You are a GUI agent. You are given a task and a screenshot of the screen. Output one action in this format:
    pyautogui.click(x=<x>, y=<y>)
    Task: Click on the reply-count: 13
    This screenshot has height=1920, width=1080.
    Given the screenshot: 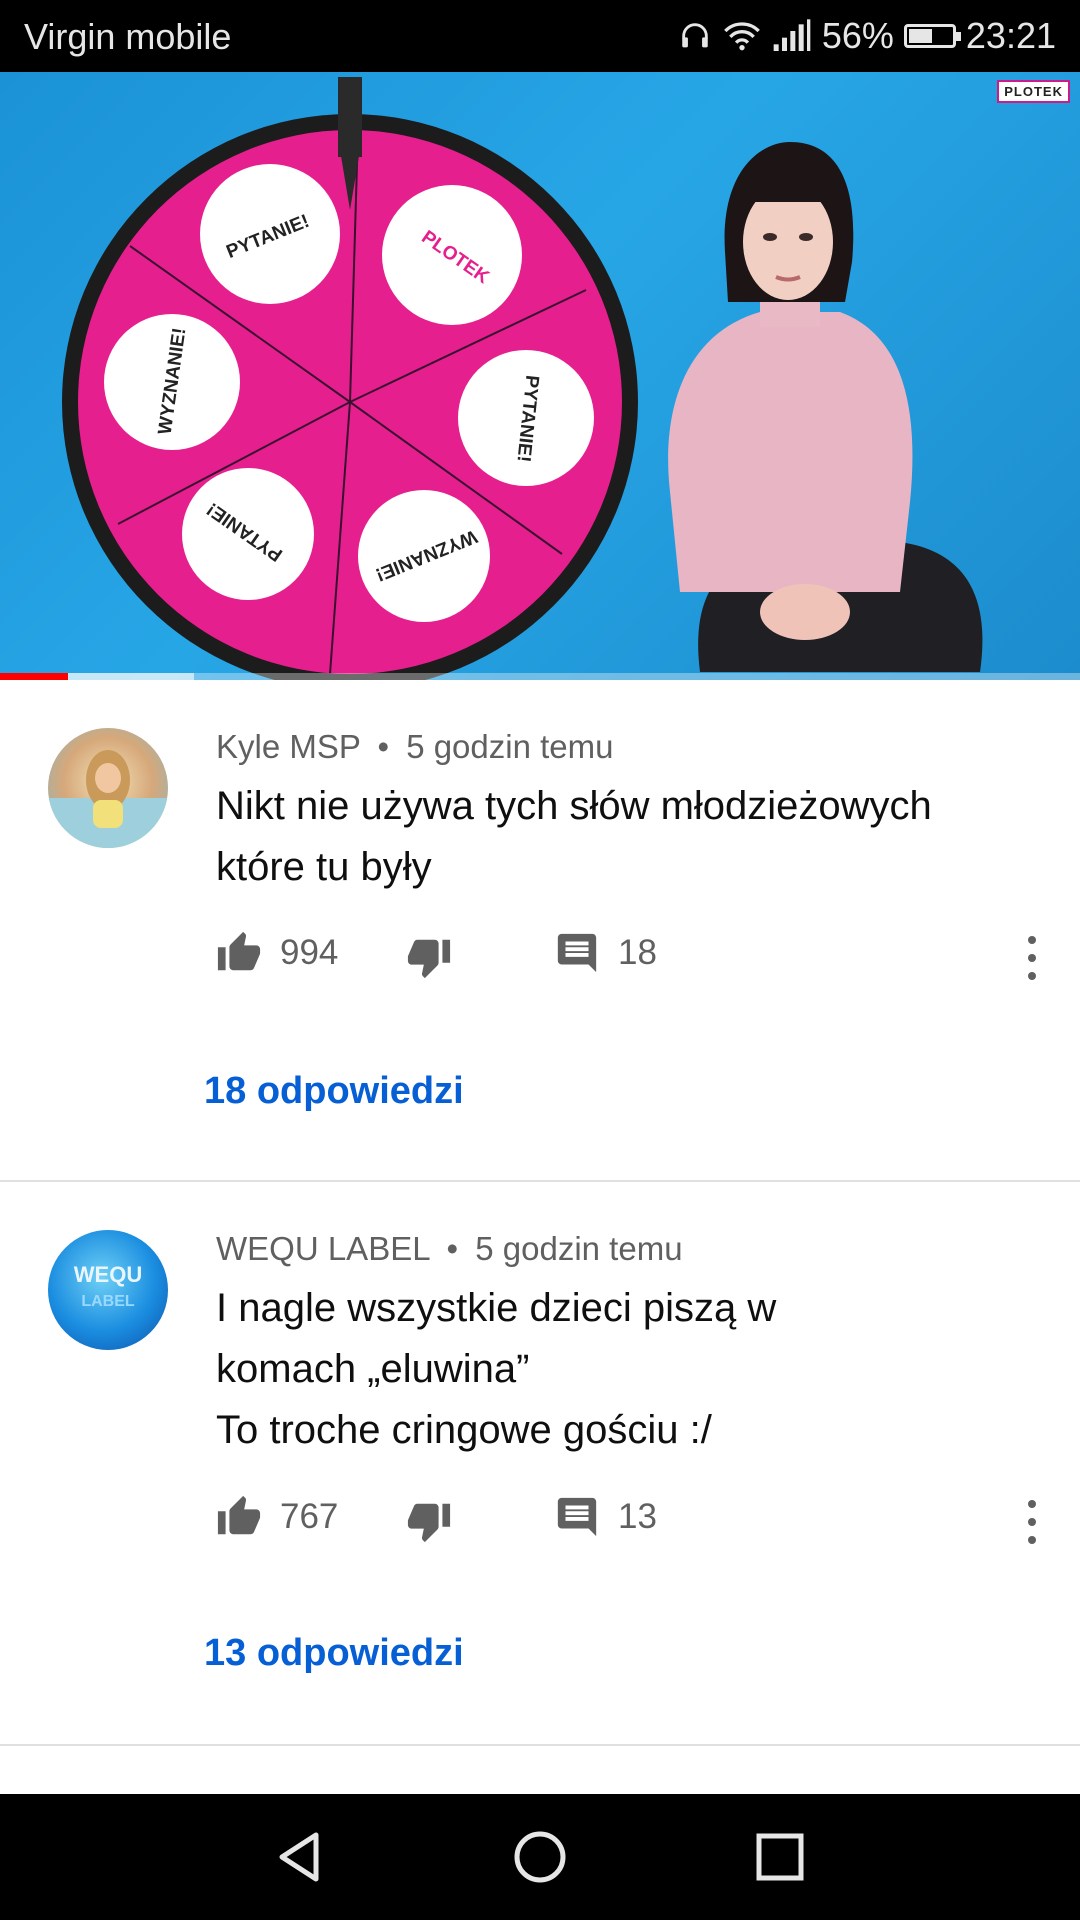 What is the action you would take?
    pyautogui.click(x=637, y=1516)
    